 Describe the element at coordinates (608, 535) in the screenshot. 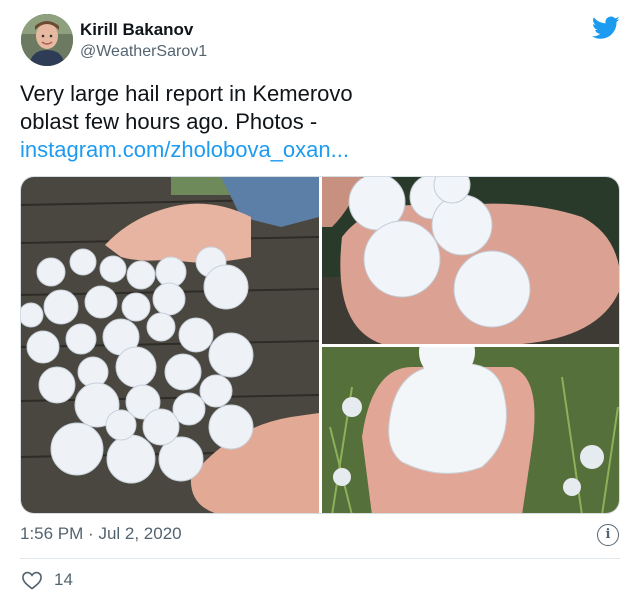

I see `info-icon: i` at that location.